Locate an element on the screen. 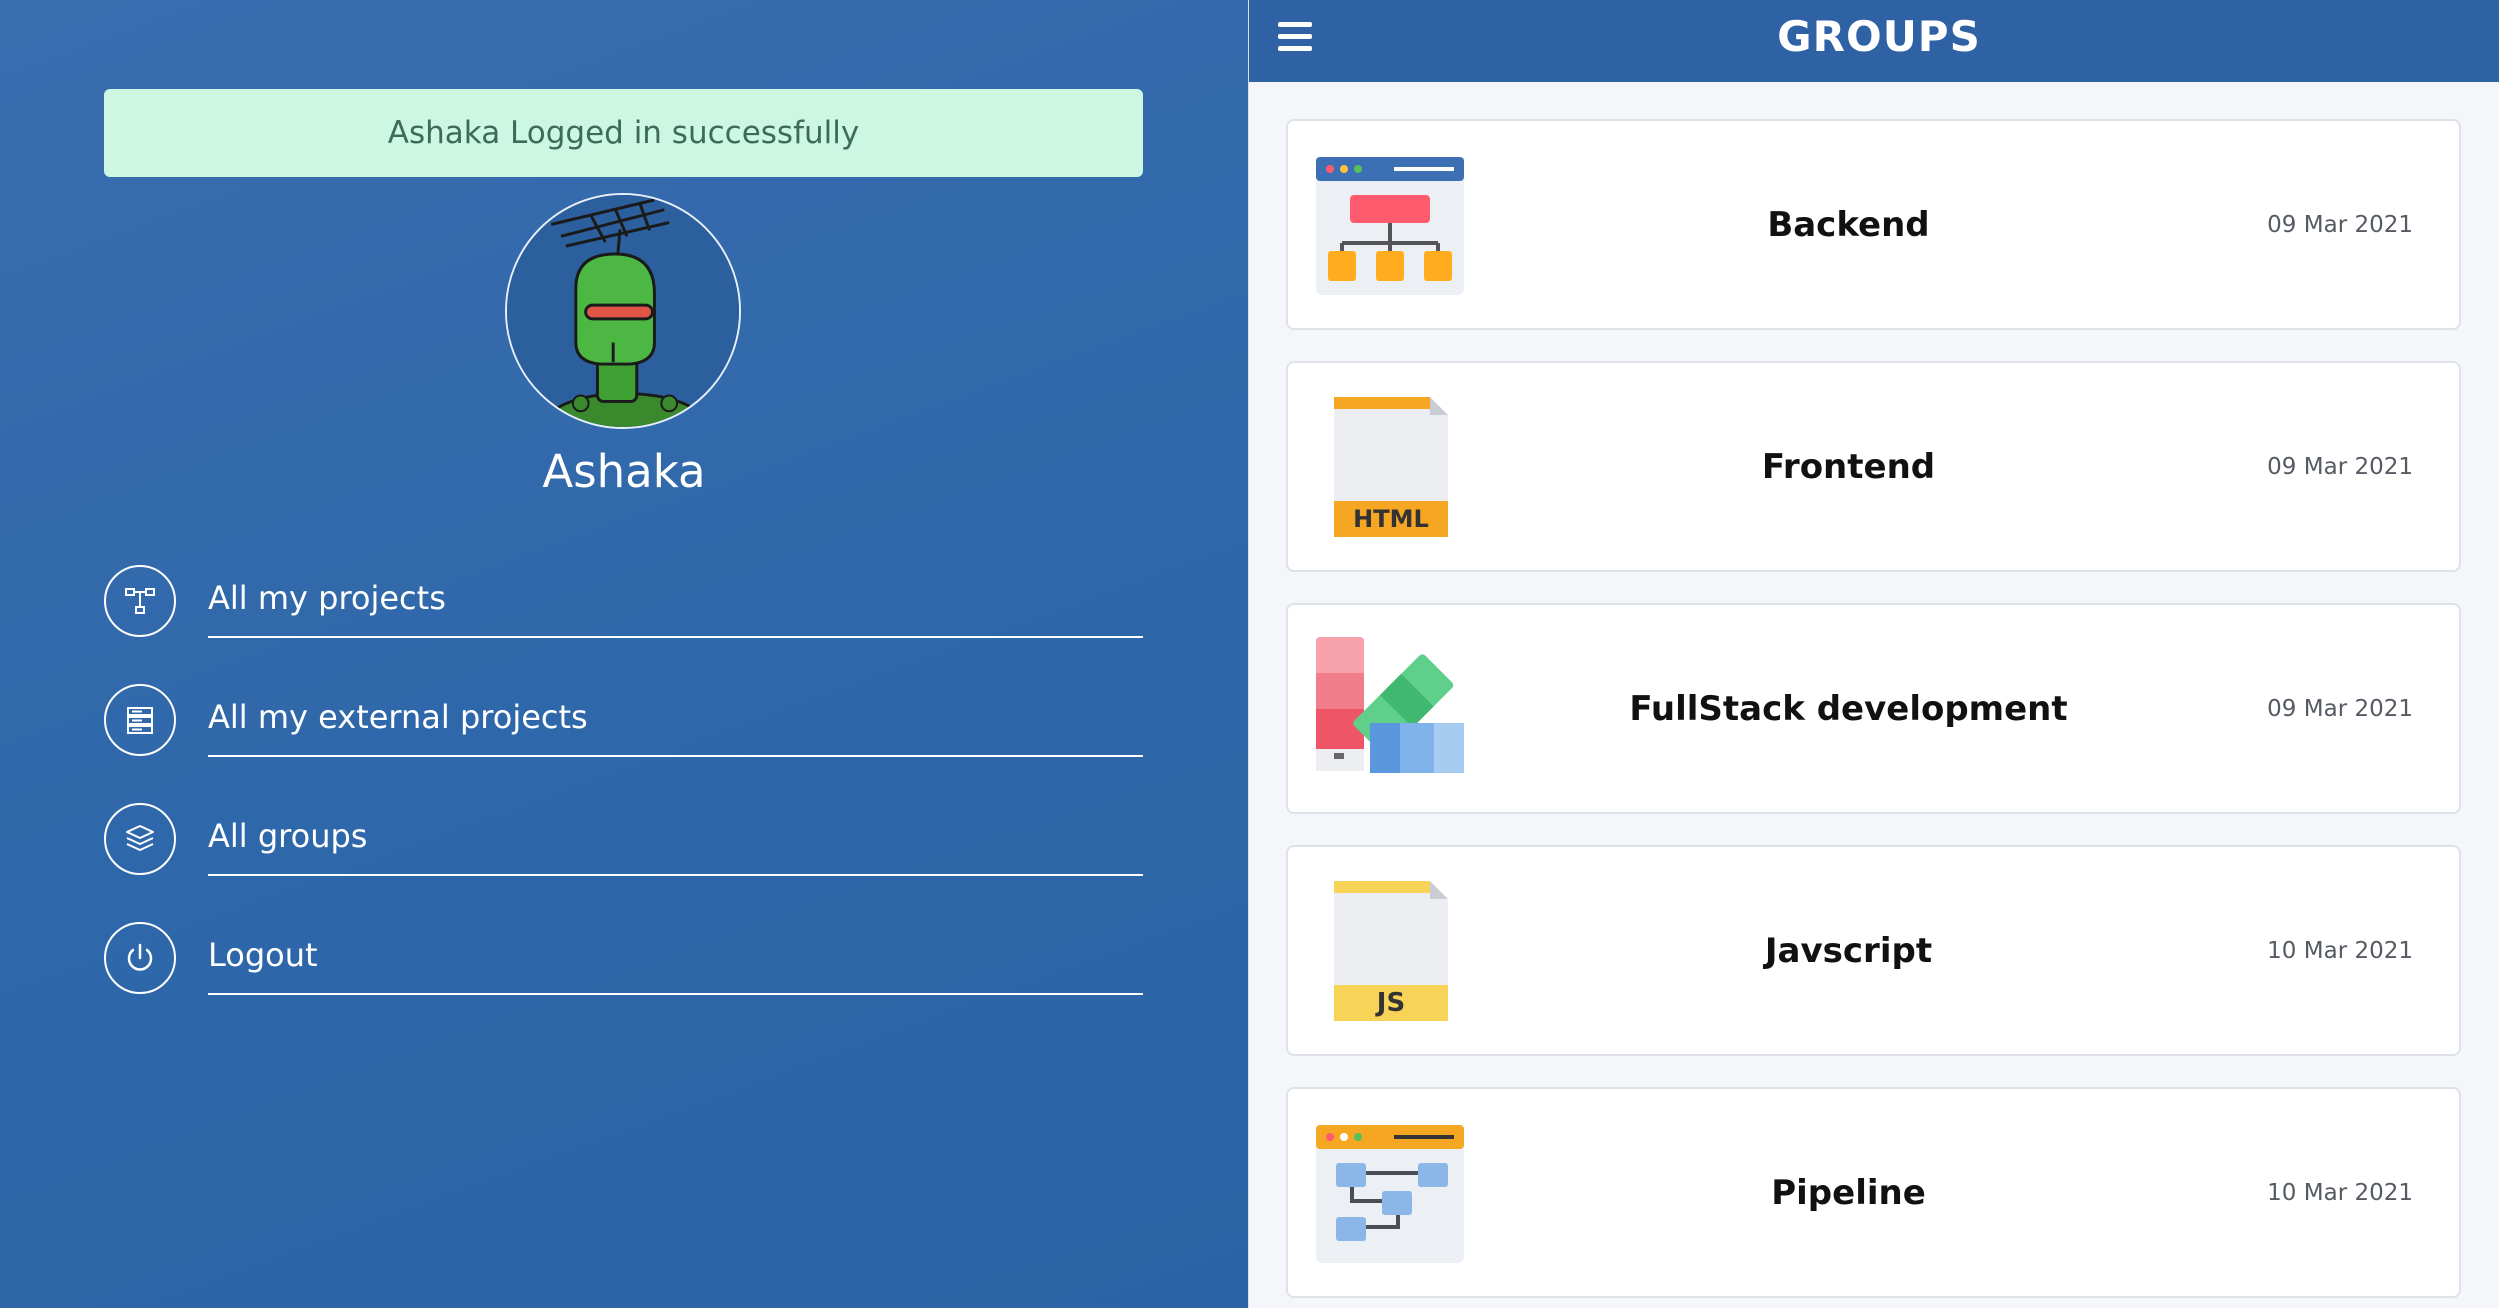 The width and height of the screenshot is (2499, 1308). group-card-frontend: HTML Frontend 09 Mar 2021 is located at coordinates (1873, 466).